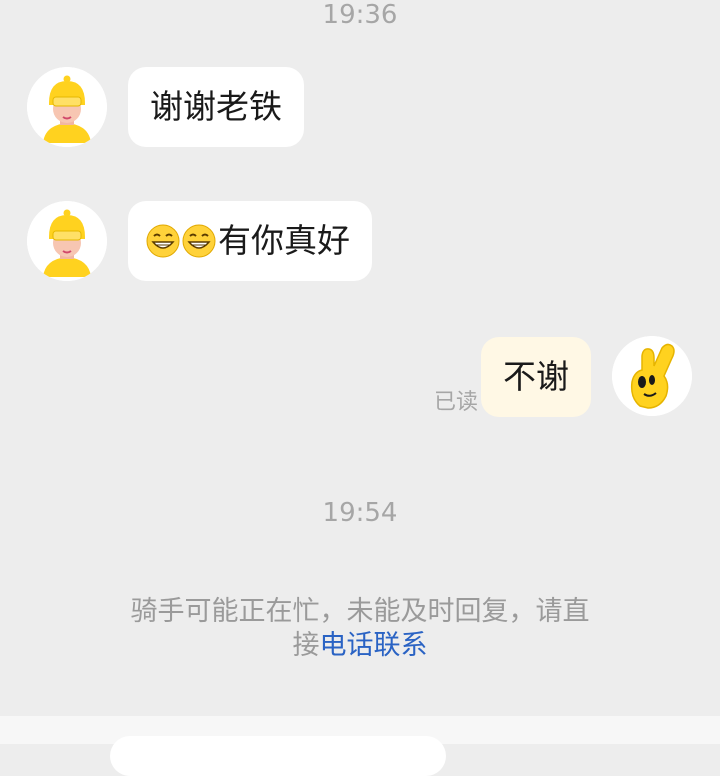 The image size is (720, 776). Describe the element at coordinates (284, 240) in the screenshot. I see `message-text: 有你真好` at that location.